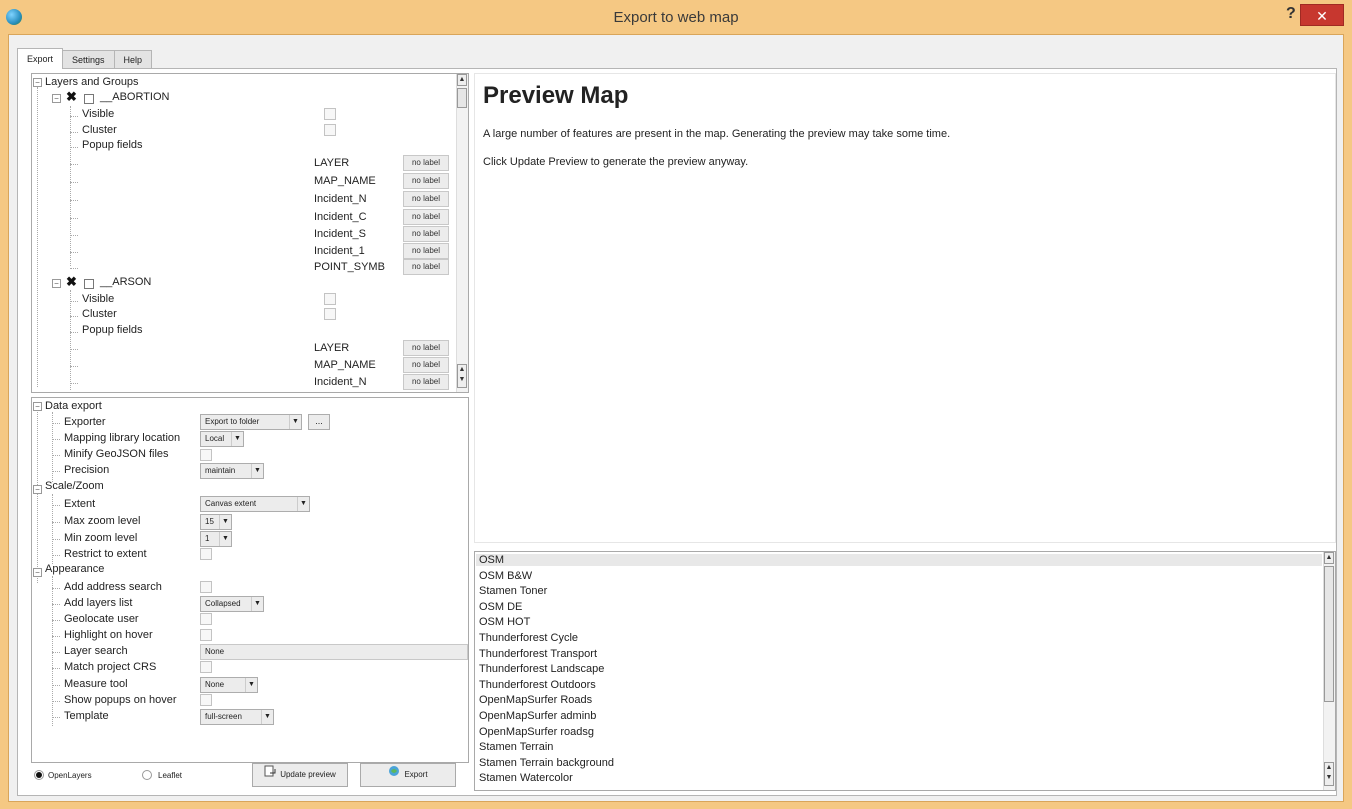 The image size is (1352, 809). I want to click on basemap-item: Stamen Terrain, so click(516, 747).